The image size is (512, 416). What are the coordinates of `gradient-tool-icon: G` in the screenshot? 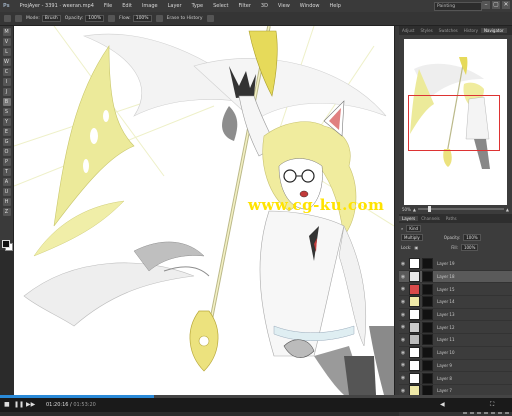 It's located at (6, 142).